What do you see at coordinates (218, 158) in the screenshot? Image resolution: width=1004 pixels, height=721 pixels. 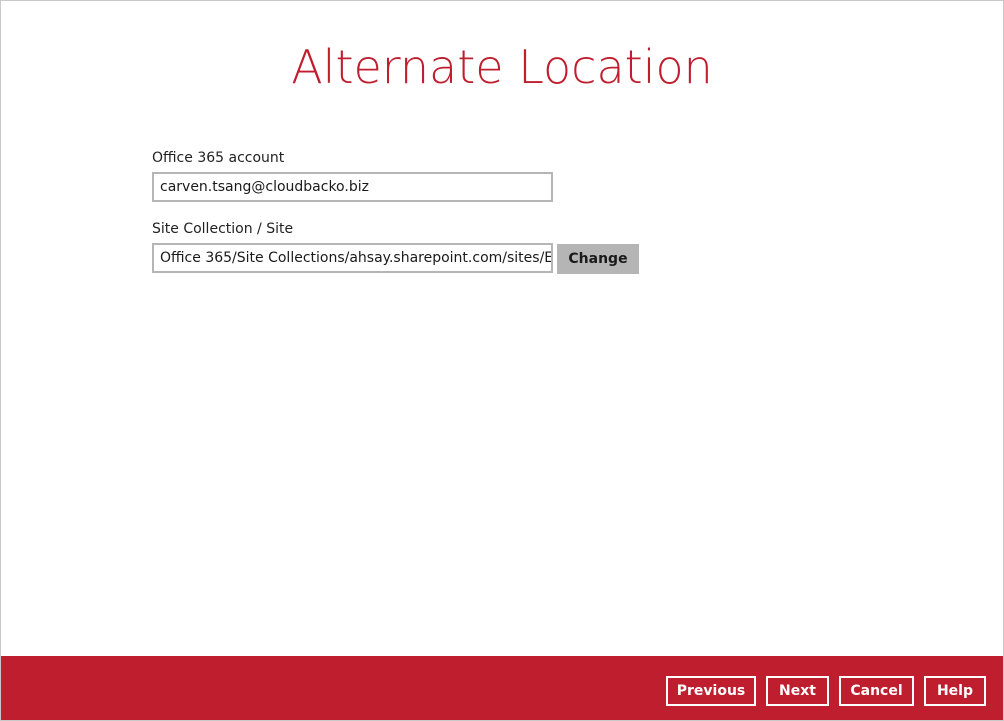 I see `office-365-account-label: Office 365 account` at bounding box center [218, 158].